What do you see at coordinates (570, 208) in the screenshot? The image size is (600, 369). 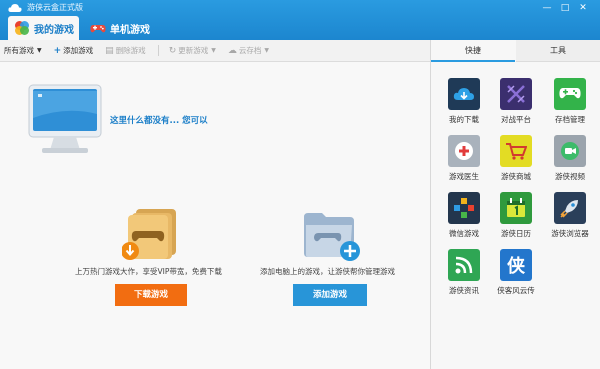 I see `rocket-icon` at bounding box center [570, 208].